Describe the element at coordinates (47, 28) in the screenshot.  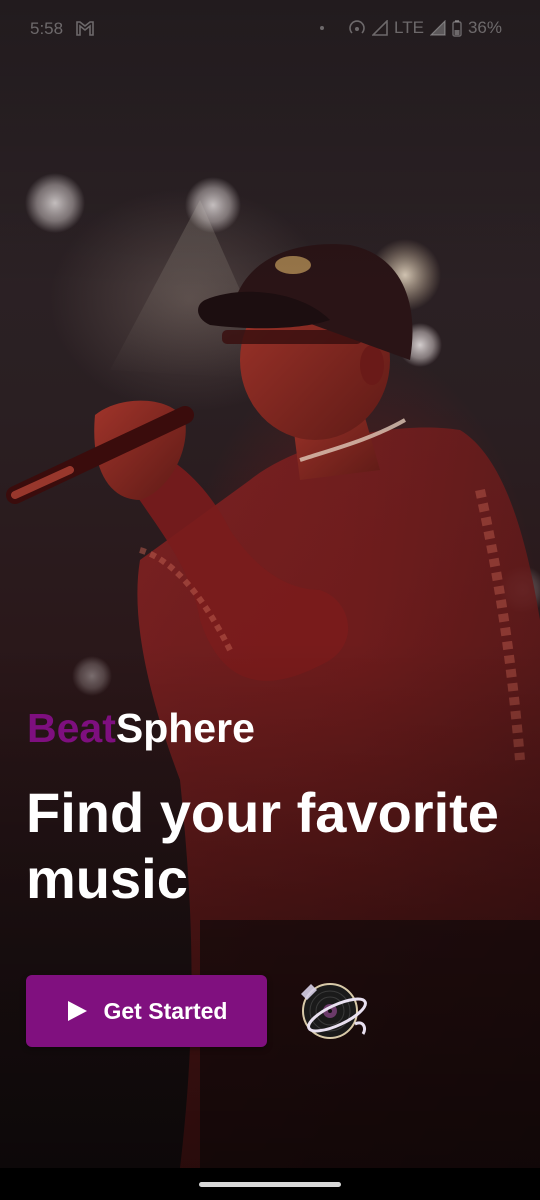
I see `status-time: 5:58` at that location.